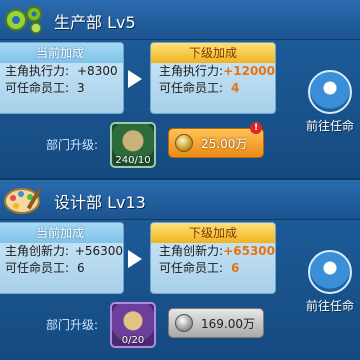 The image size is (360, 360). I want to click on bonus-row: 主角创新力: +56300, so click(61, 251).